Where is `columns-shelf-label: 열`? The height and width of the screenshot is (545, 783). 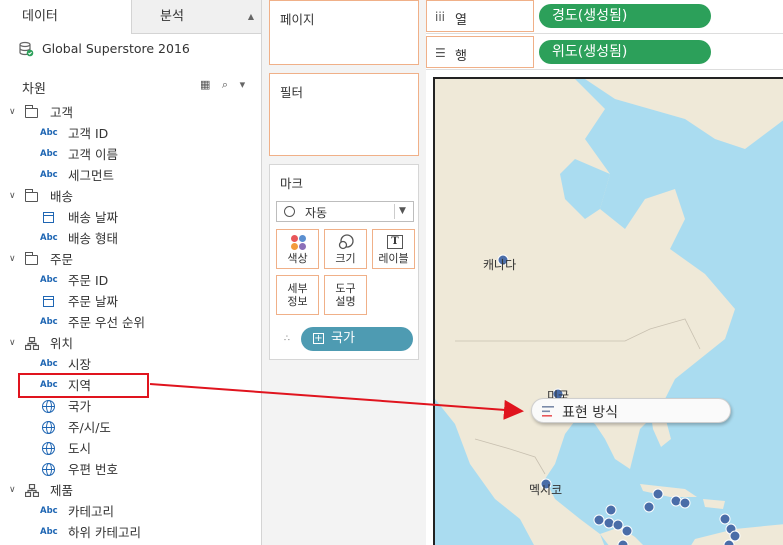 columns-shelf-label: 열 is located at coordinates (461, 20).